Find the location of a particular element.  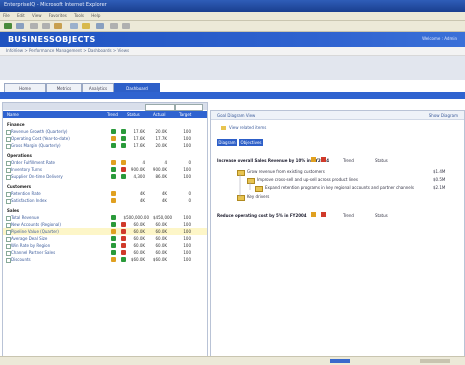

goal-title: Reduce operating cost by 5% in FY2004 is located at coordinates (262, 215).